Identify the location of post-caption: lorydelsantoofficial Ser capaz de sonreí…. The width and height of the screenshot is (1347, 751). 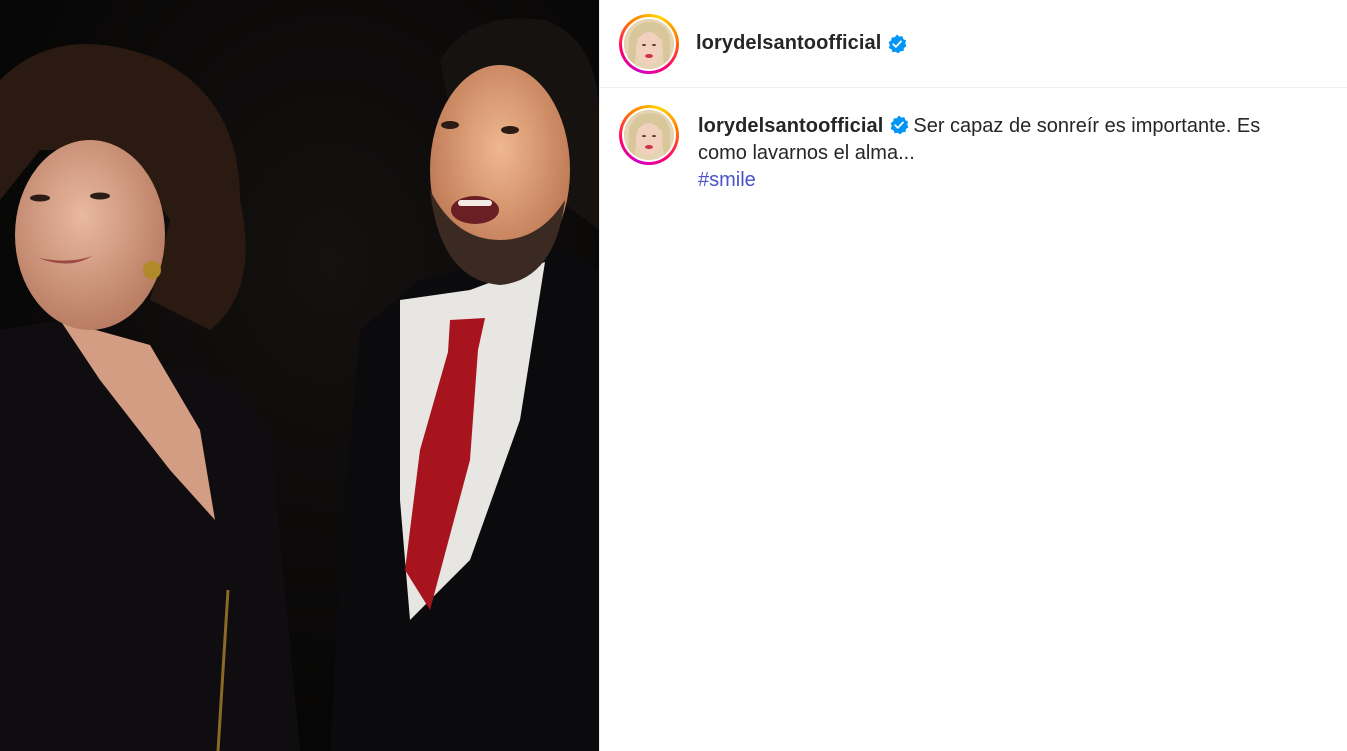
(973, 141).